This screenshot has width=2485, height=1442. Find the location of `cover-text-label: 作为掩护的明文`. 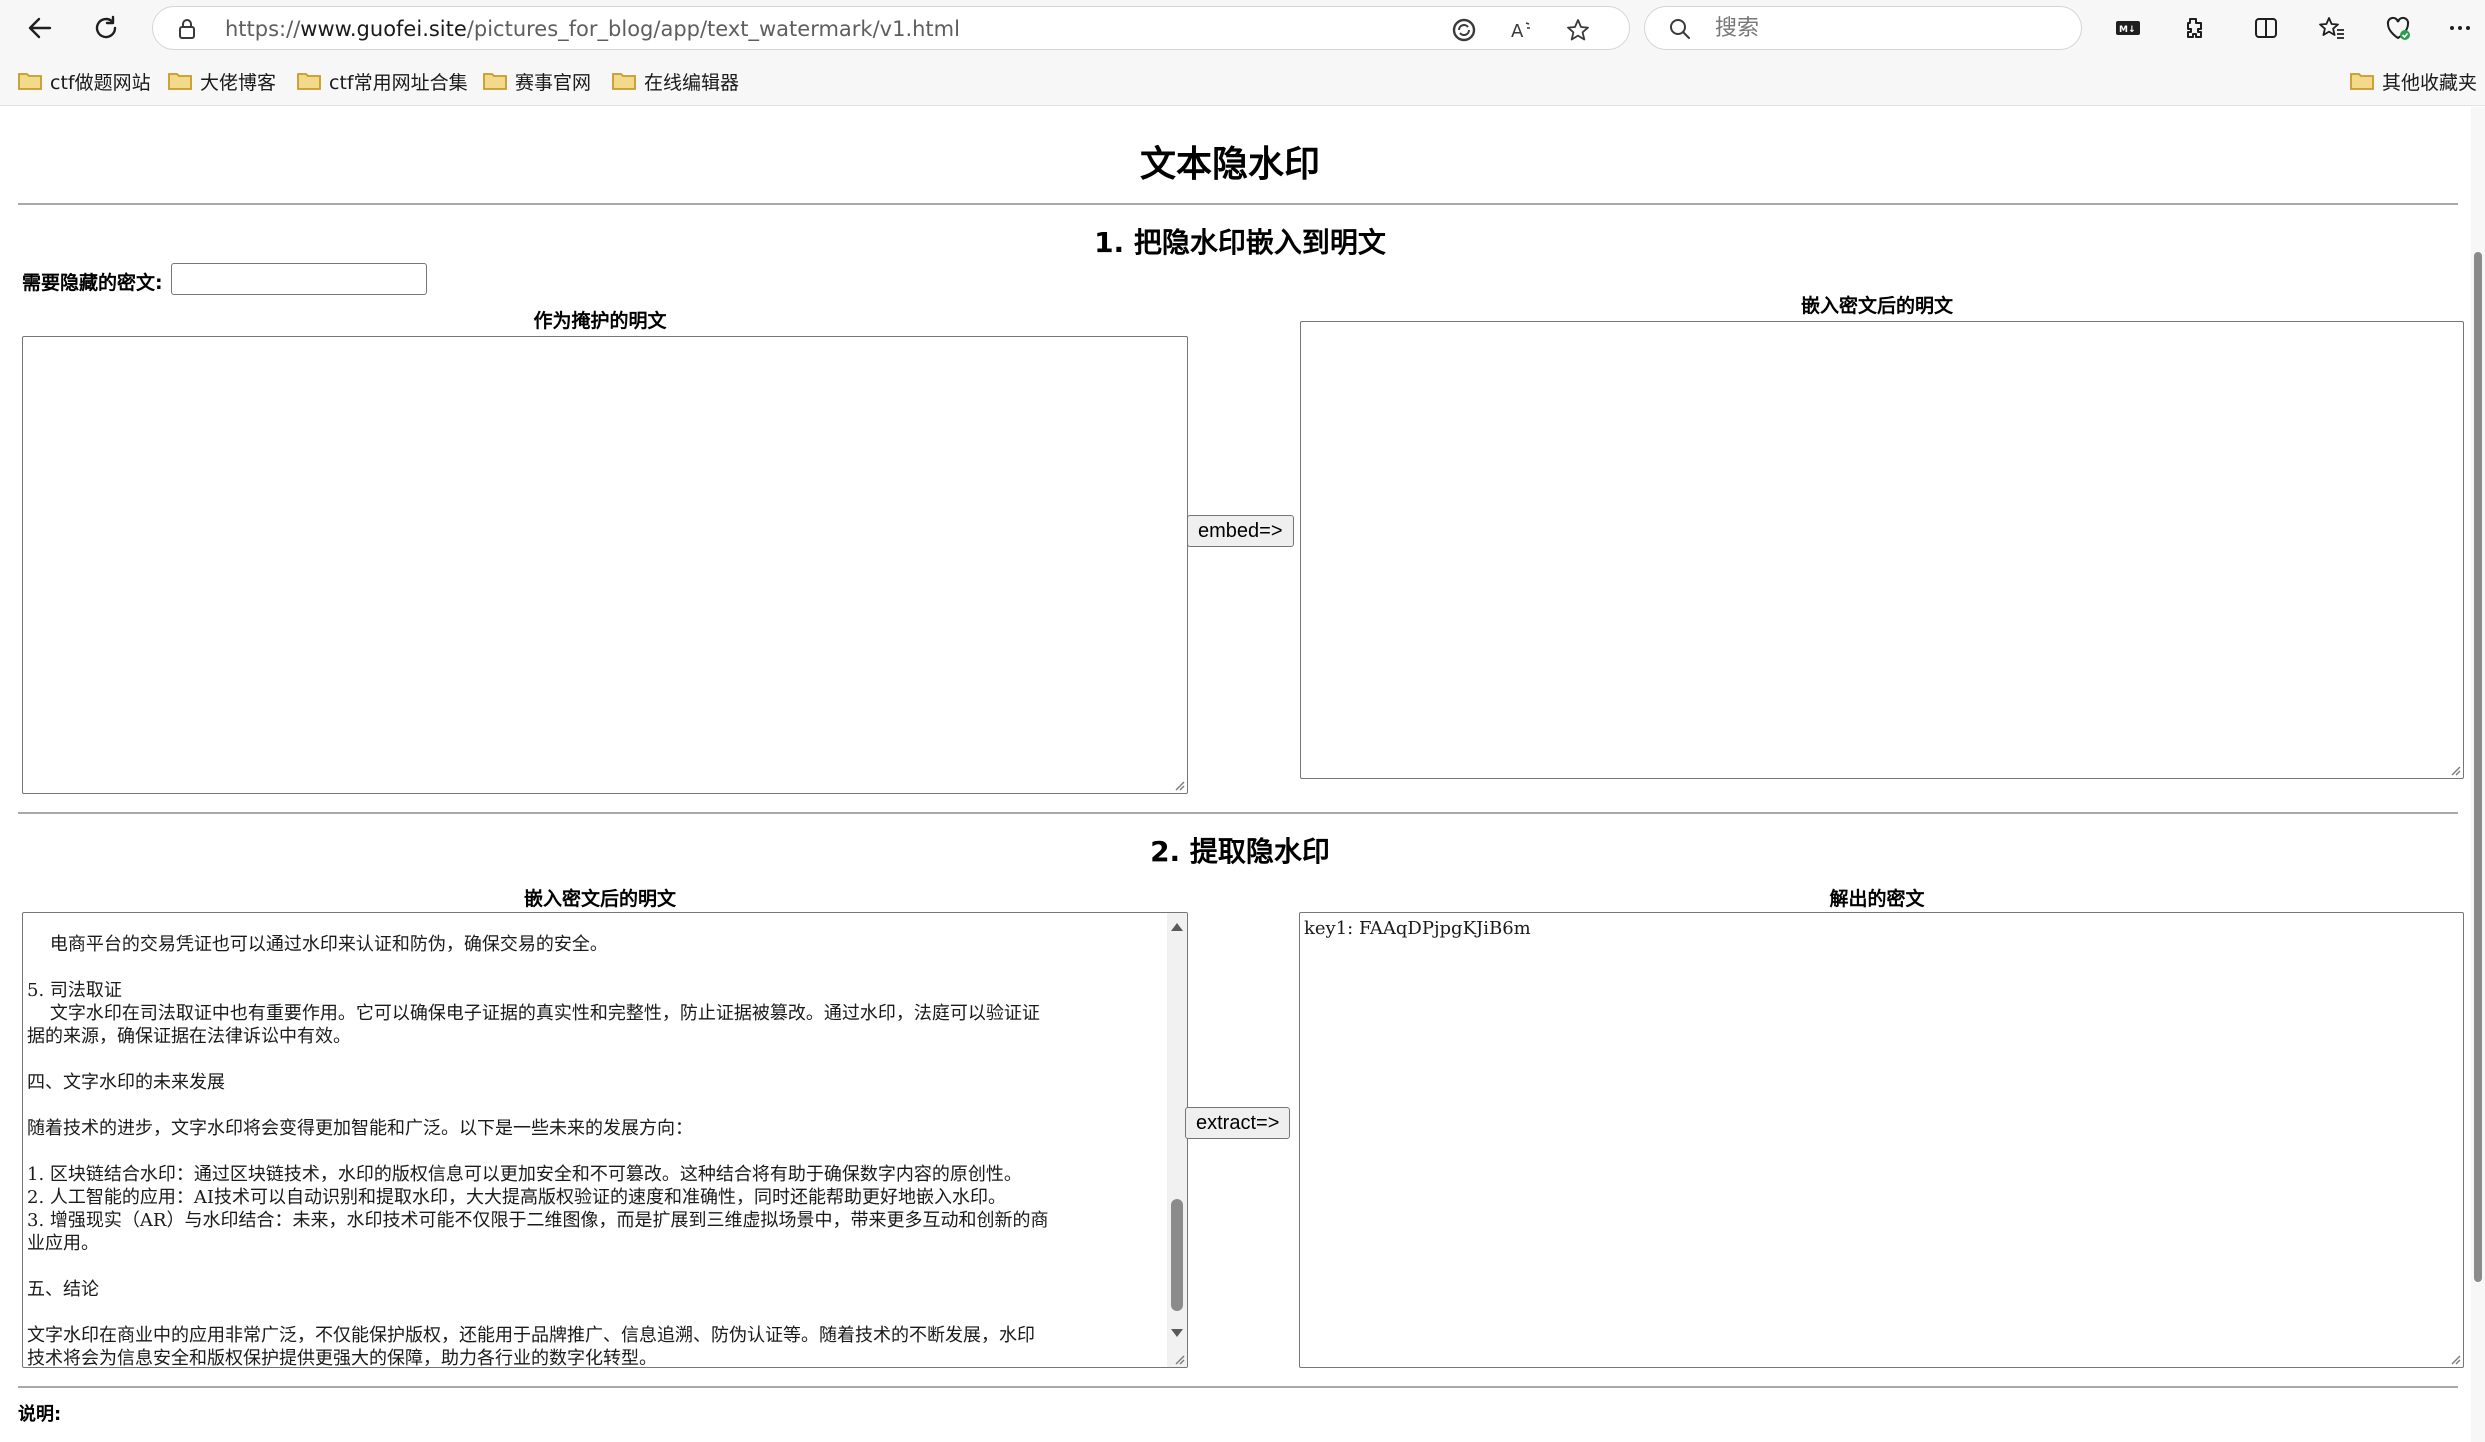

cover-text-label: 作为掩护的明文 is located at coordinates (600, 321).